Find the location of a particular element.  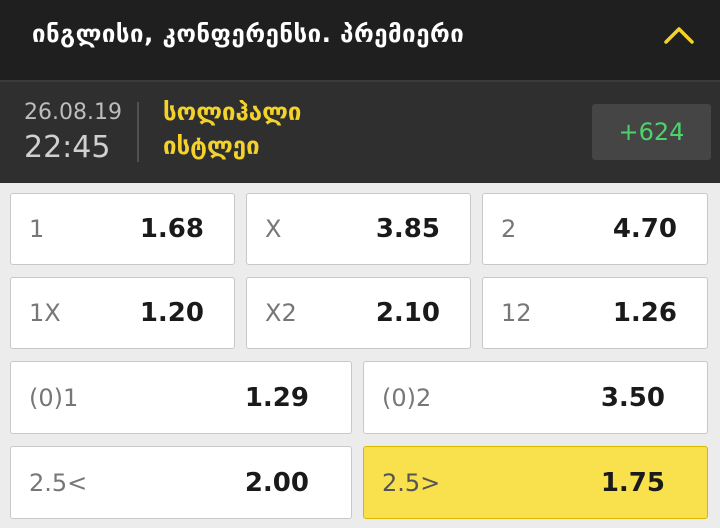

match-time: 22:45 is located at coordinates (67, 147).